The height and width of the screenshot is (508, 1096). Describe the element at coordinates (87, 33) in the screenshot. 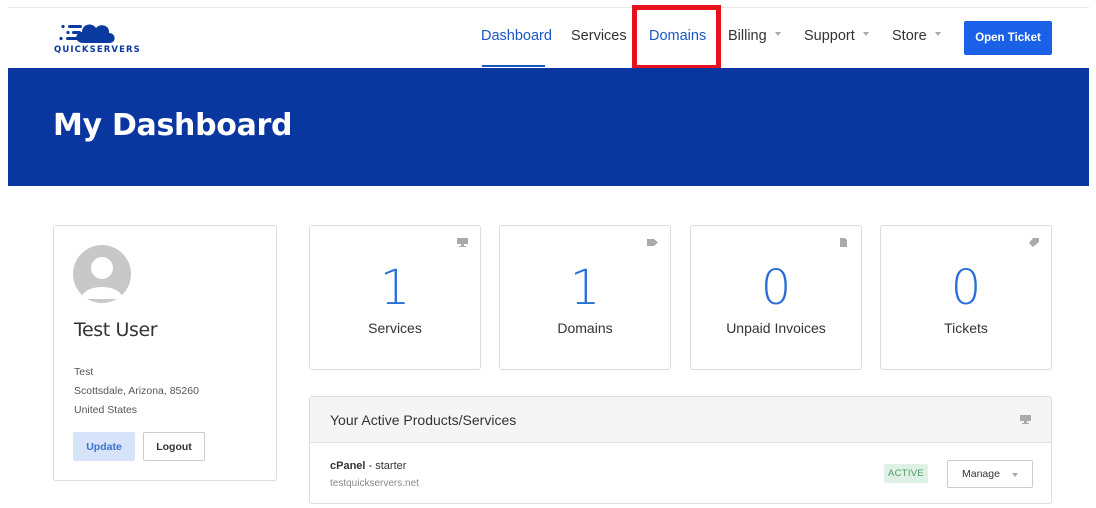

I see `cloud-logo-icon` at that location.